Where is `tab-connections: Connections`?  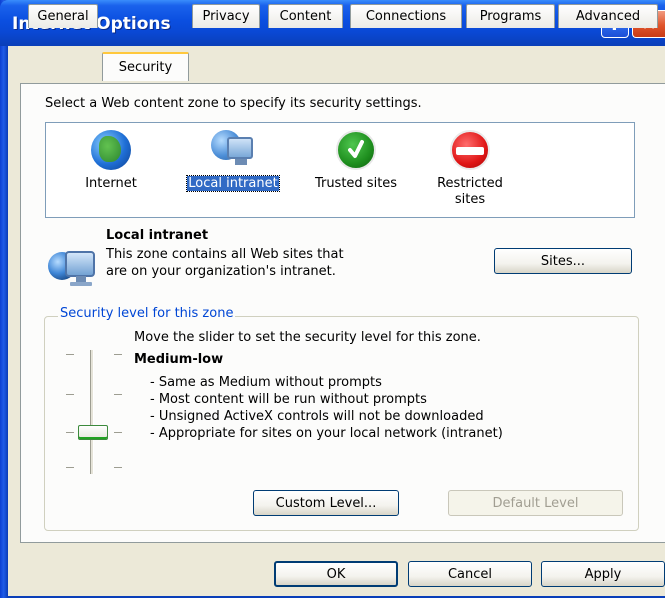 tab-connections: Connections is located at coordinates (406, 16).